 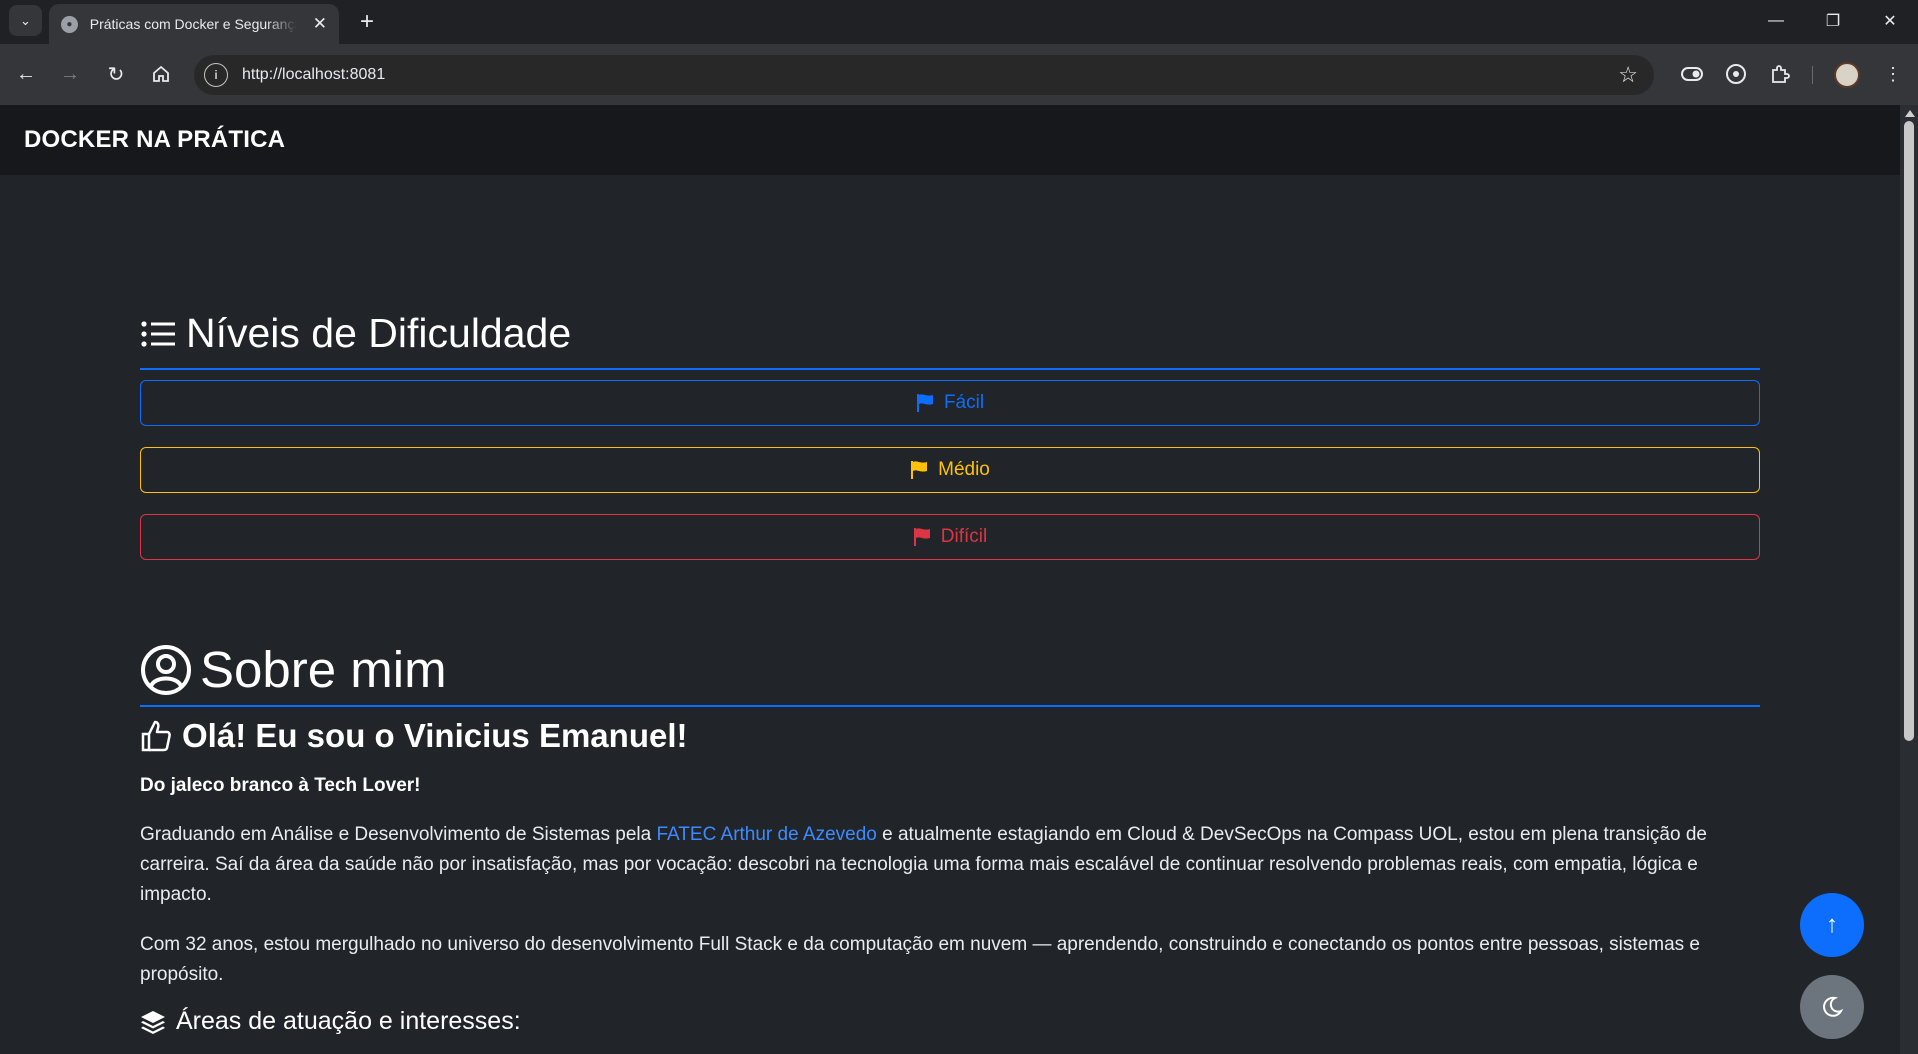 What do you see at coordinates (348, 1021) in the screenshot?
I see `areas-heading-text: Áreas de atuação e interesses:` at bounding box center [348, 1021].